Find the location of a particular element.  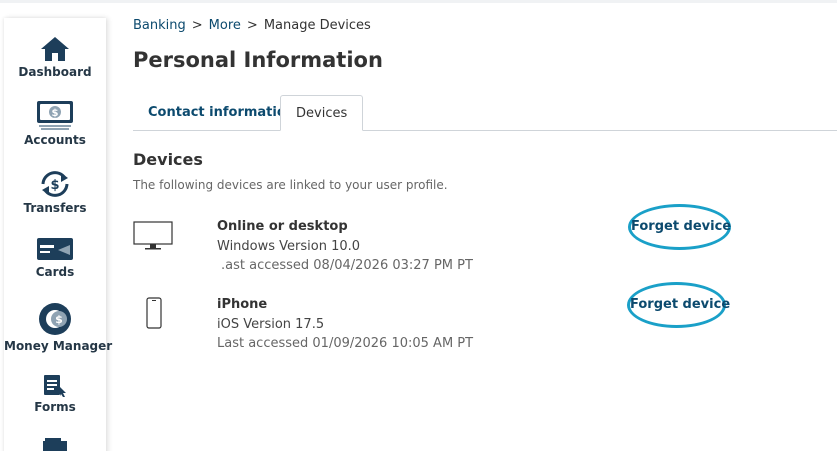

money-manager-icon: $ is located at coordinates (55, 319).